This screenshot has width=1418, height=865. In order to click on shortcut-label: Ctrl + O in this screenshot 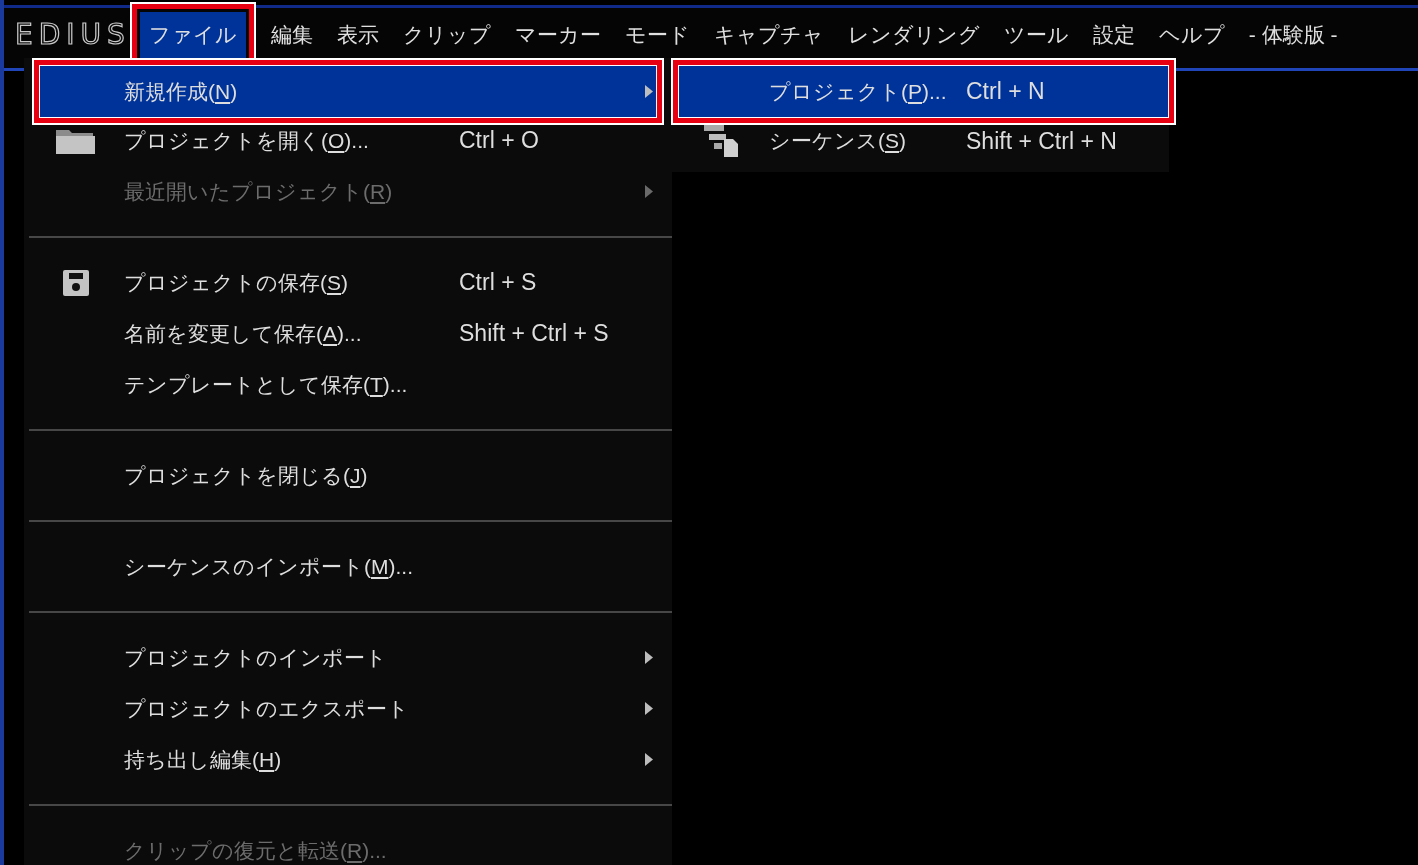, I will do `click(499, 140)`.